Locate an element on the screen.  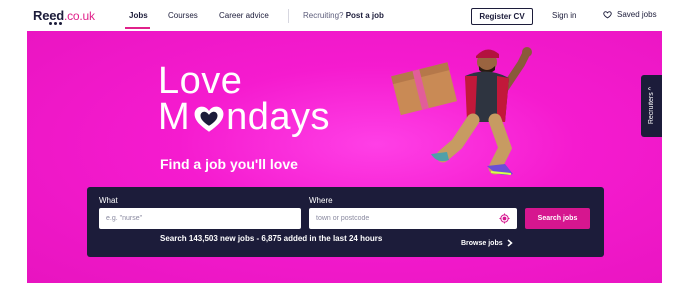
recruiting-prompt: Recruiting? Post a job is located at coordinates (343, 15).